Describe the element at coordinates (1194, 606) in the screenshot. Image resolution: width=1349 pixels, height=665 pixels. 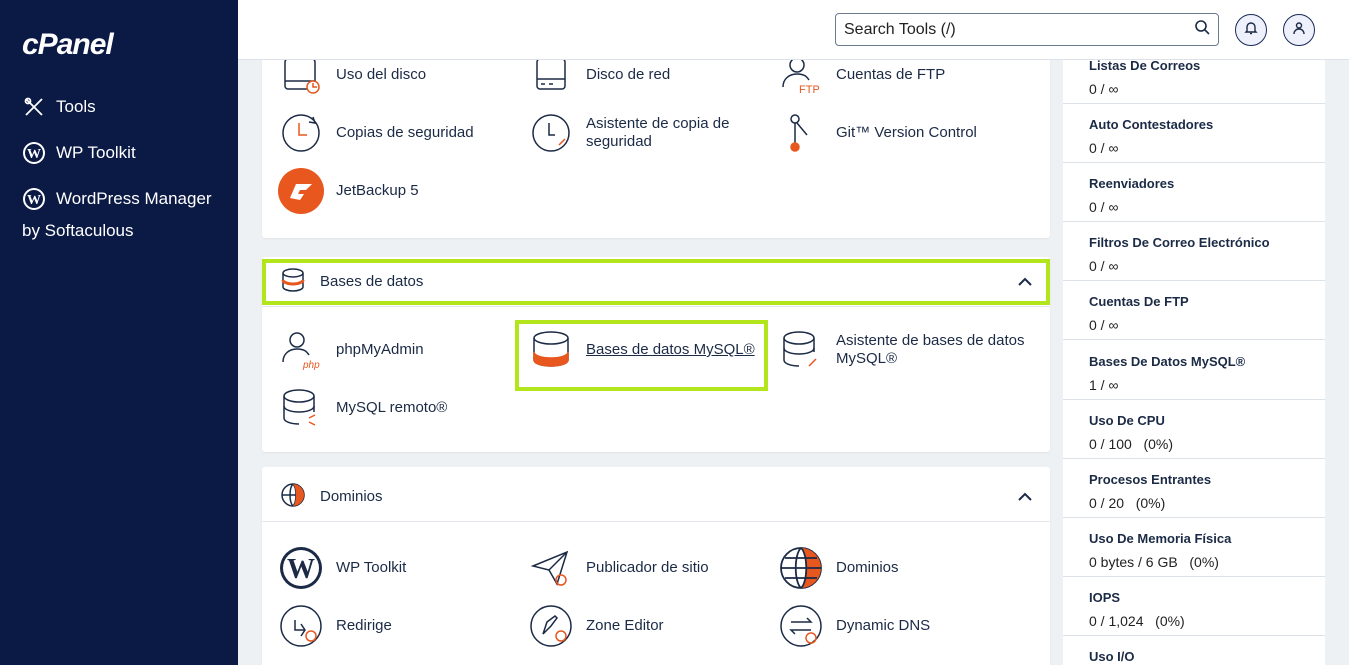
I see `stat-row: IOPS 0 / 1,024 (0%)` at that location.